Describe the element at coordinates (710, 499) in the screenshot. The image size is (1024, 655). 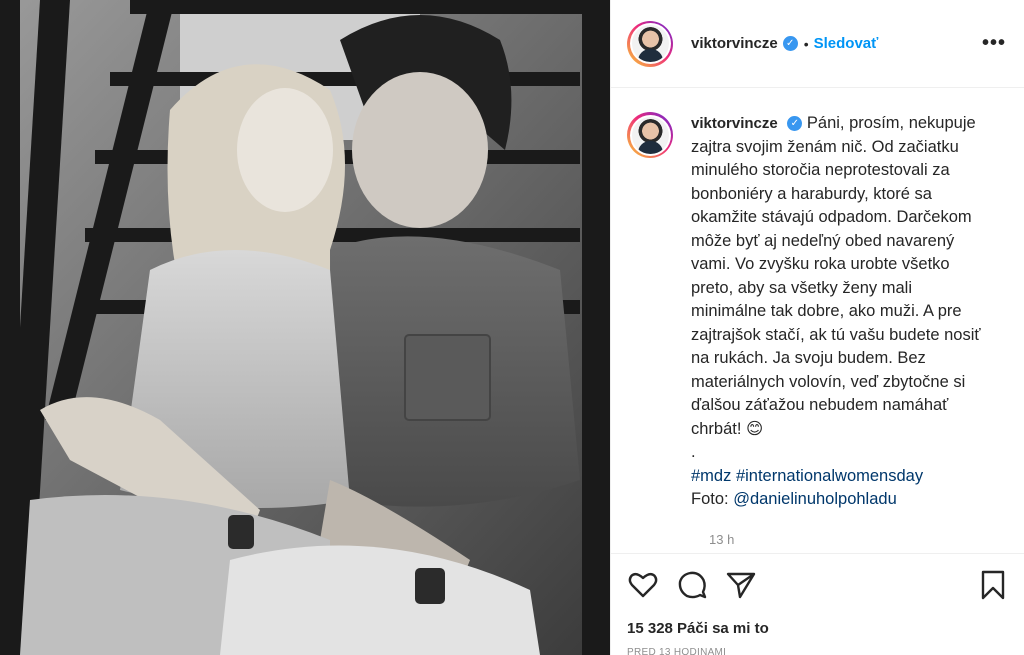
I see `photo-credit-label: Foto:` at that location.